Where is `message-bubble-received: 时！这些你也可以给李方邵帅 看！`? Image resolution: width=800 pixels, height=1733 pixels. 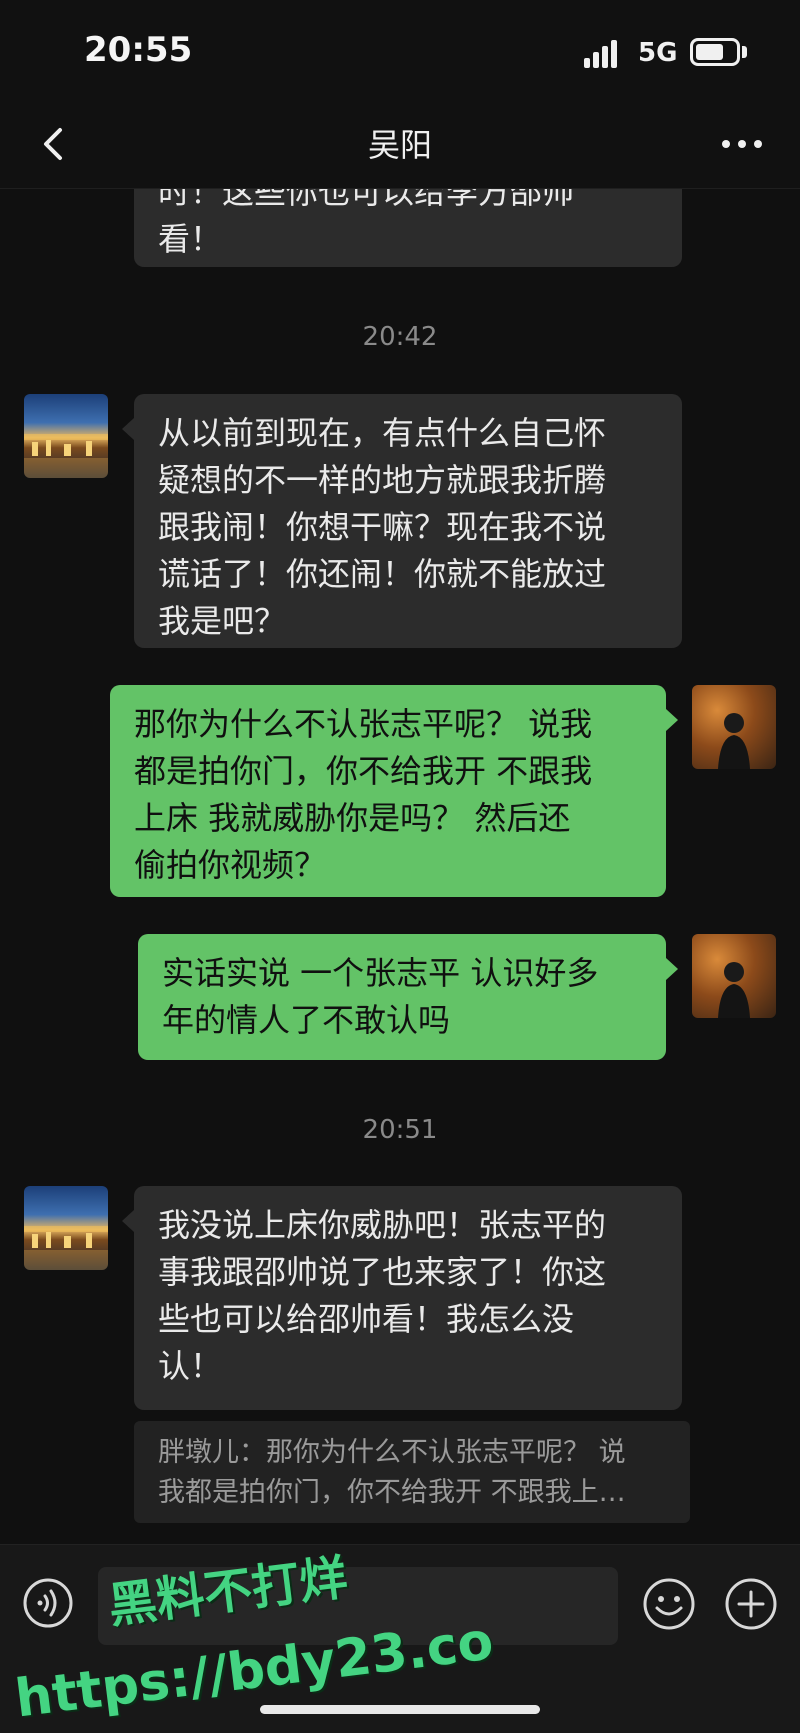 message-bubble-received: 时！这些你也可以给李方邵帅 看！ is located at coordinates (408, 228).